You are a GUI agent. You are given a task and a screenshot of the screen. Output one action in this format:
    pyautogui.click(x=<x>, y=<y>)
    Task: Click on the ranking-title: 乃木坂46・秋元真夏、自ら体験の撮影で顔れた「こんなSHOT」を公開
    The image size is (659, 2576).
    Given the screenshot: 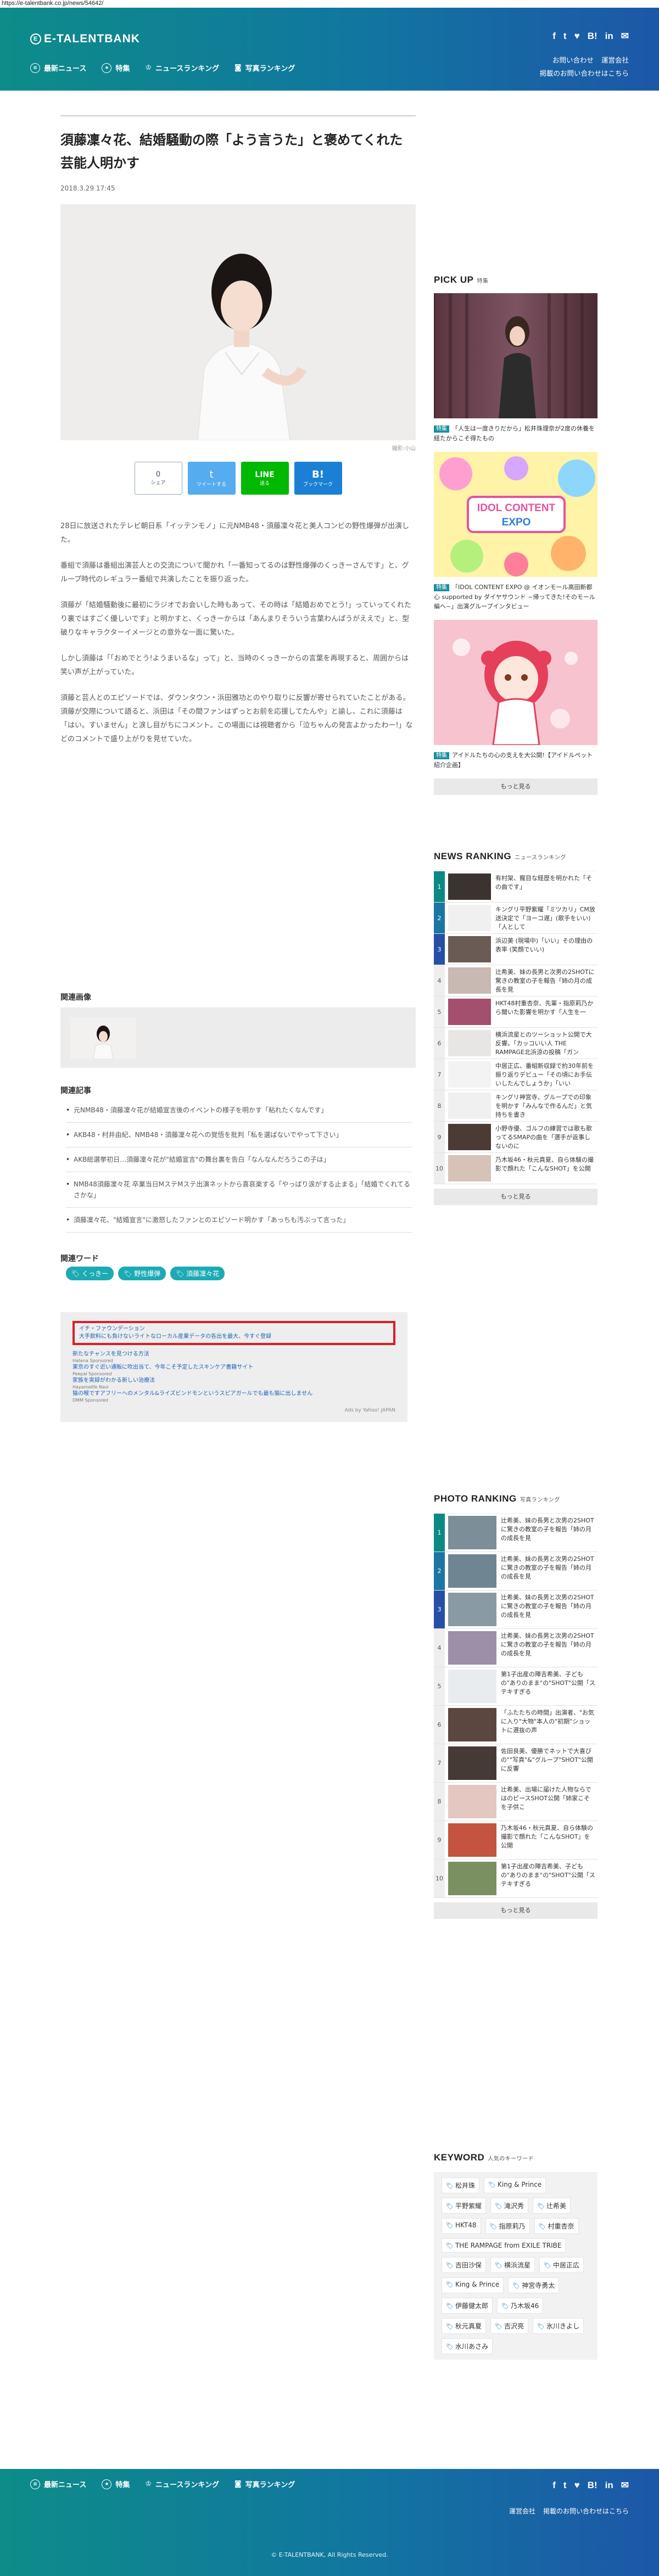 What is the action you would take?
    pyautogui.click(x=544, y=1164)
    